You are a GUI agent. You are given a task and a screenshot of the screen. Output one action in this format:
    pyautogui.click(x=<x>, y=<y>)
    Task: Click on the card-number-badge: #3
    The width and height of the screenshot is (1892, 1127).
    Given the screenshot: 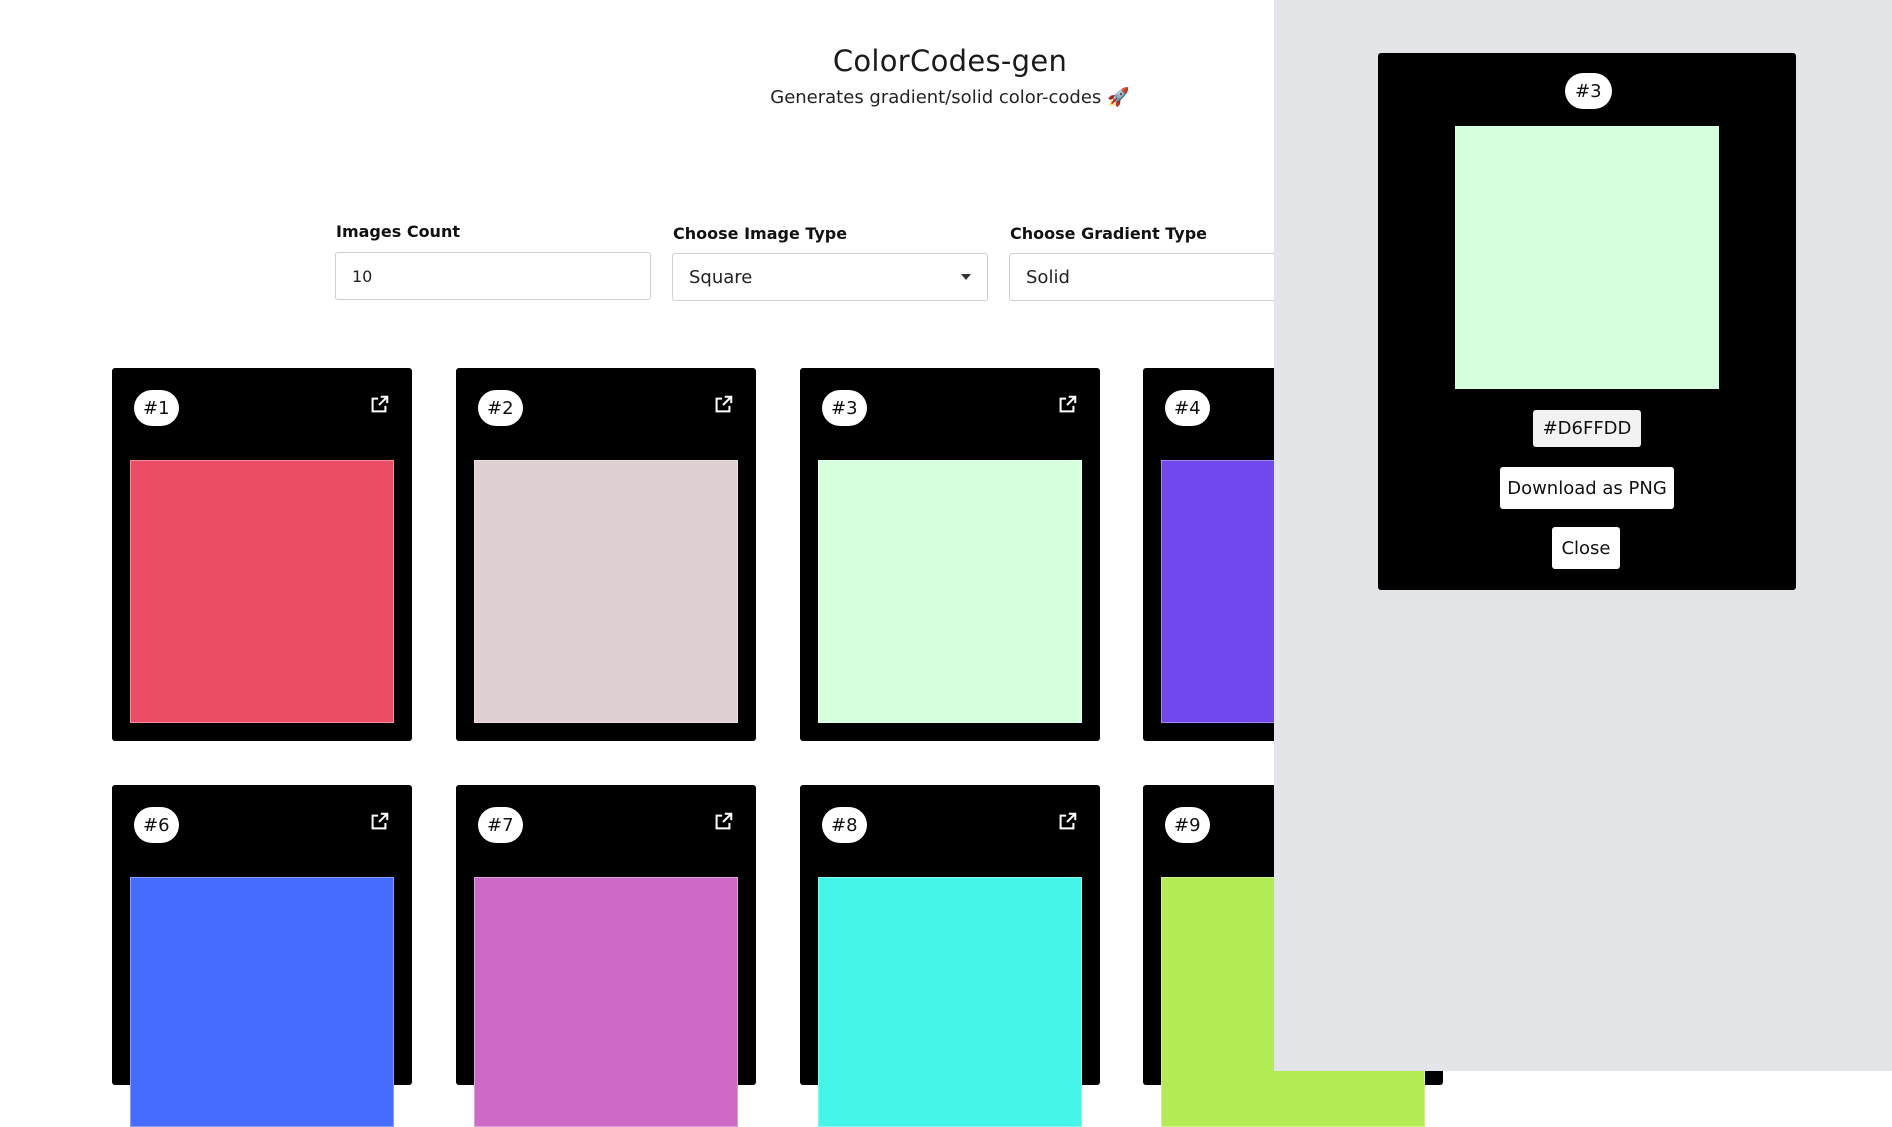 What is the action you would take?
    pyautogui.click(x=844, y=408)
    